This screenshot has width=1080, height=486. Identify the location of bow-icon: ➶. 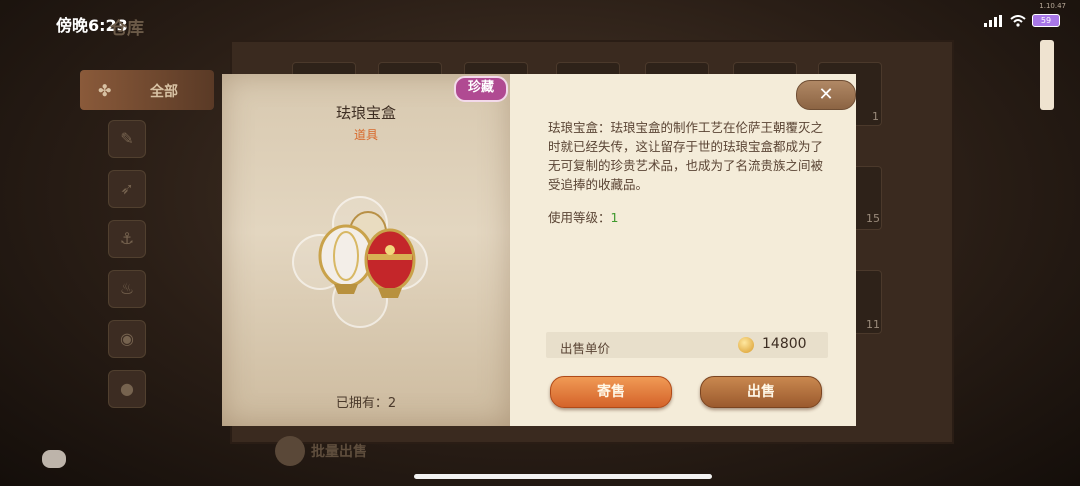
(127, 188).